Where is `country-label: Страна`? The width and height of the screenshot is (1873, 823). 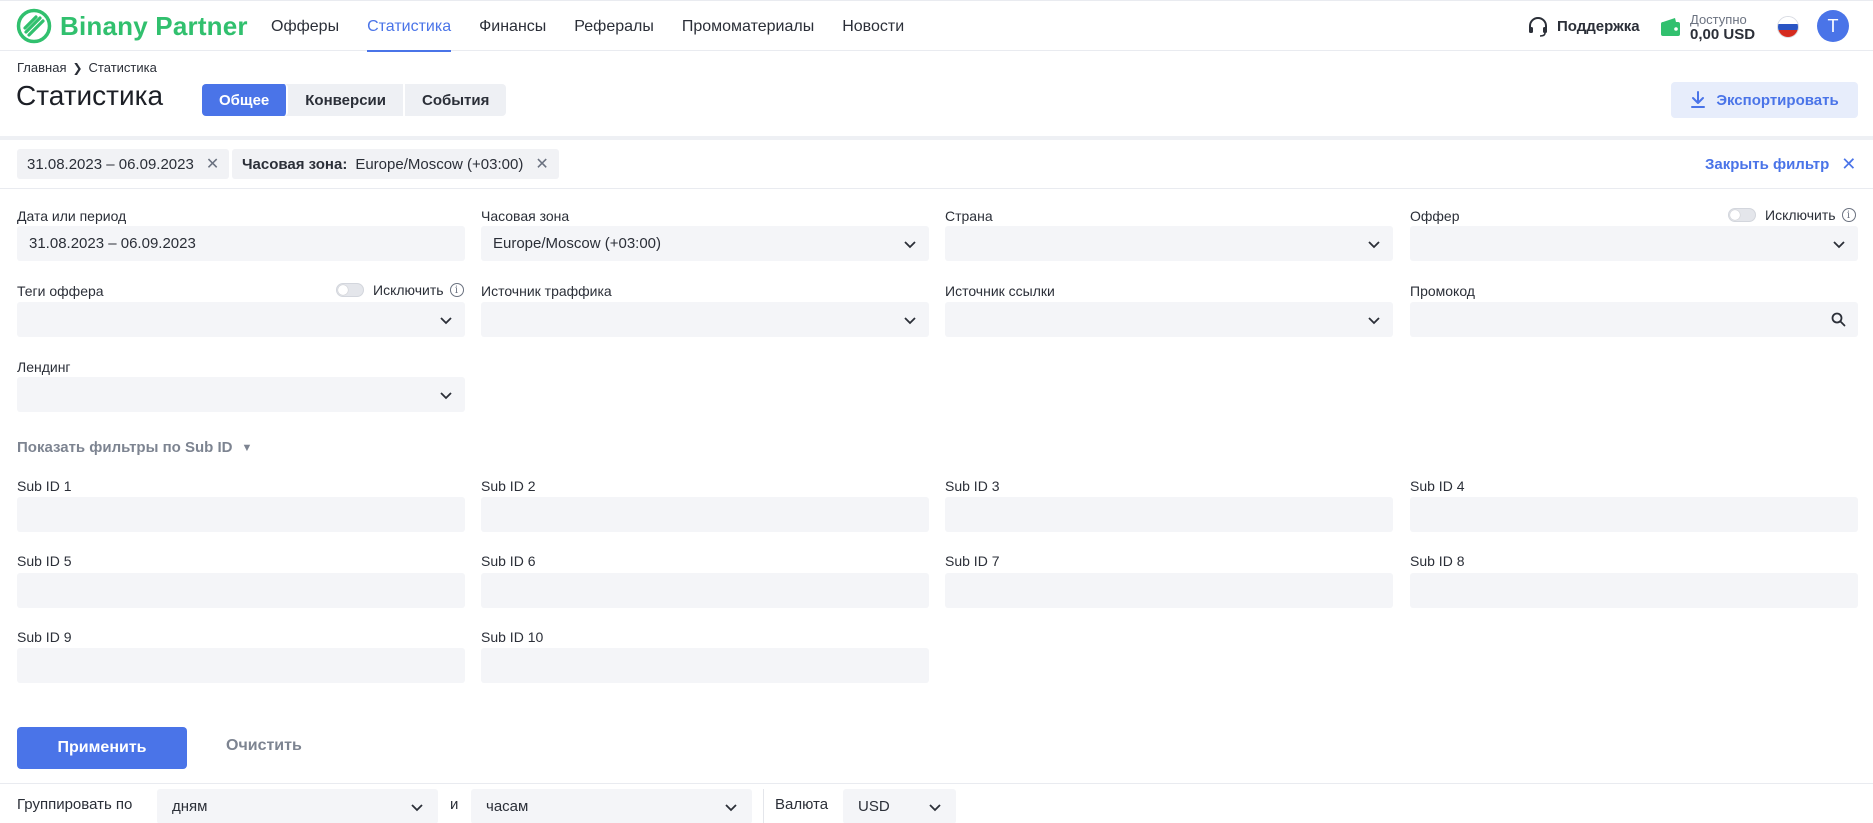 country-label: Страна is located at coordinates (969, 216).